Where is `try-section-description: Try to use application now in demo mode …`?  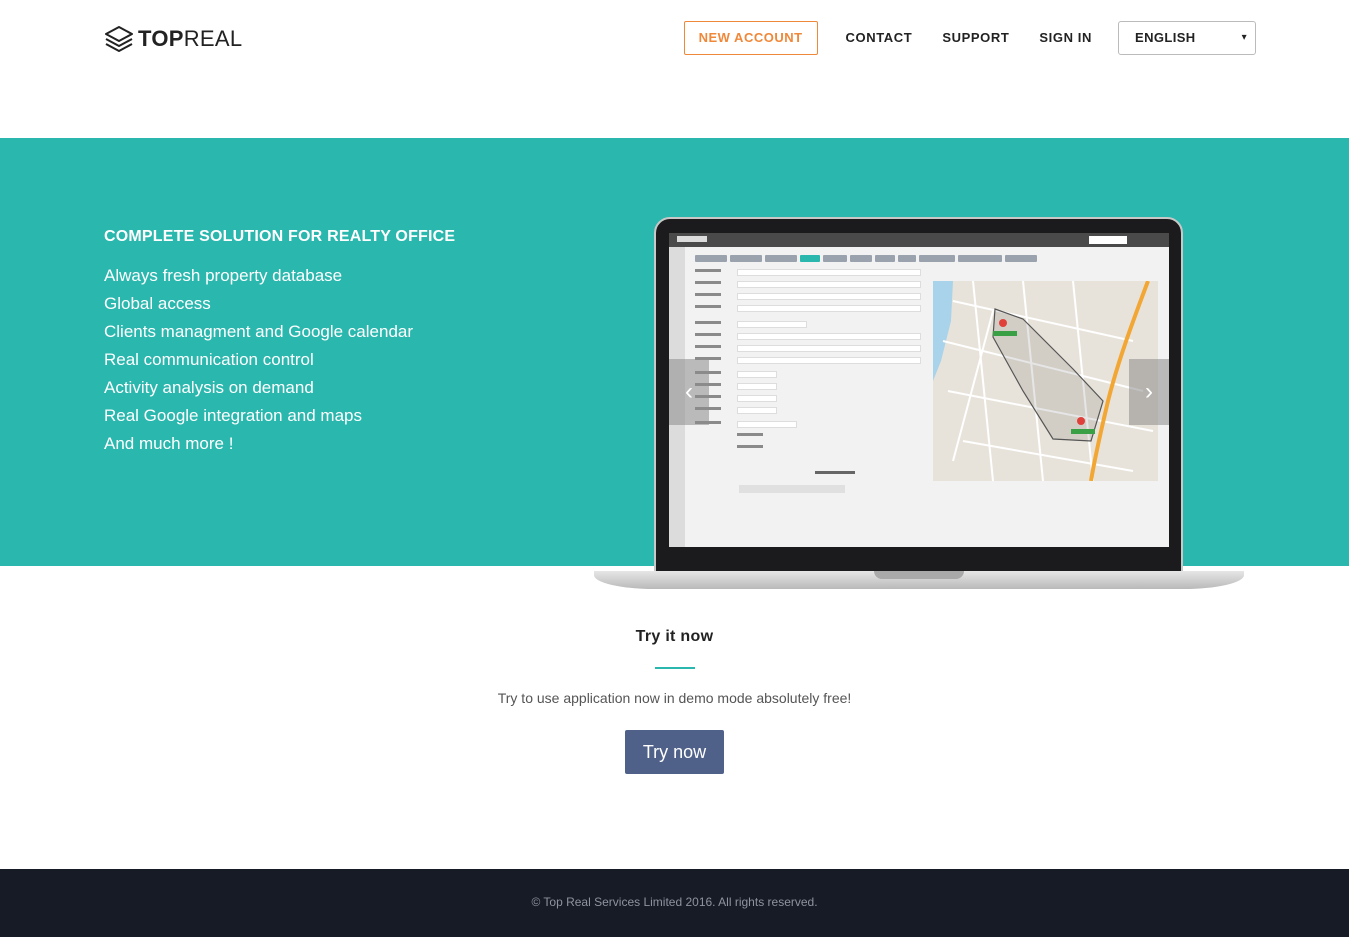 try-section-description: Try to use application now in demo mode … is located at coordinates (674, 698).